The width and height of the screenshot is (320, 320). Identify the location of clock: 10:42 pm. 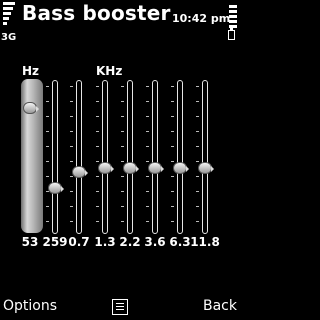
(201, 18).